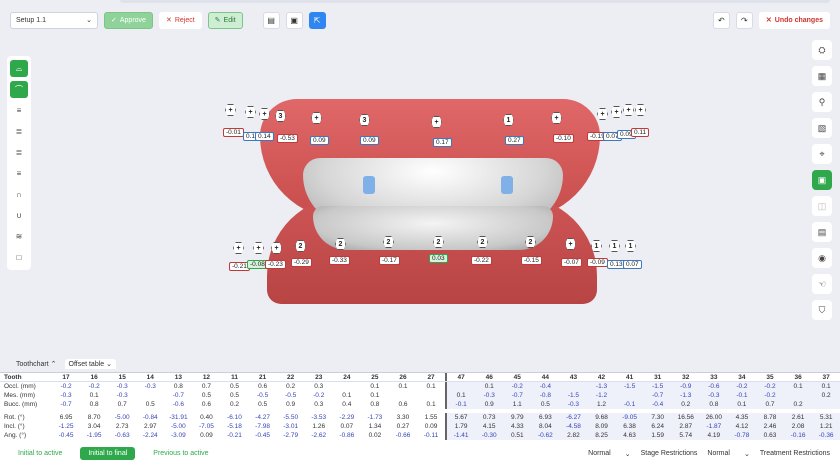 This screenshot has width=840, height=464. I want to click on table-cell: -9.05, so click(629, 417).